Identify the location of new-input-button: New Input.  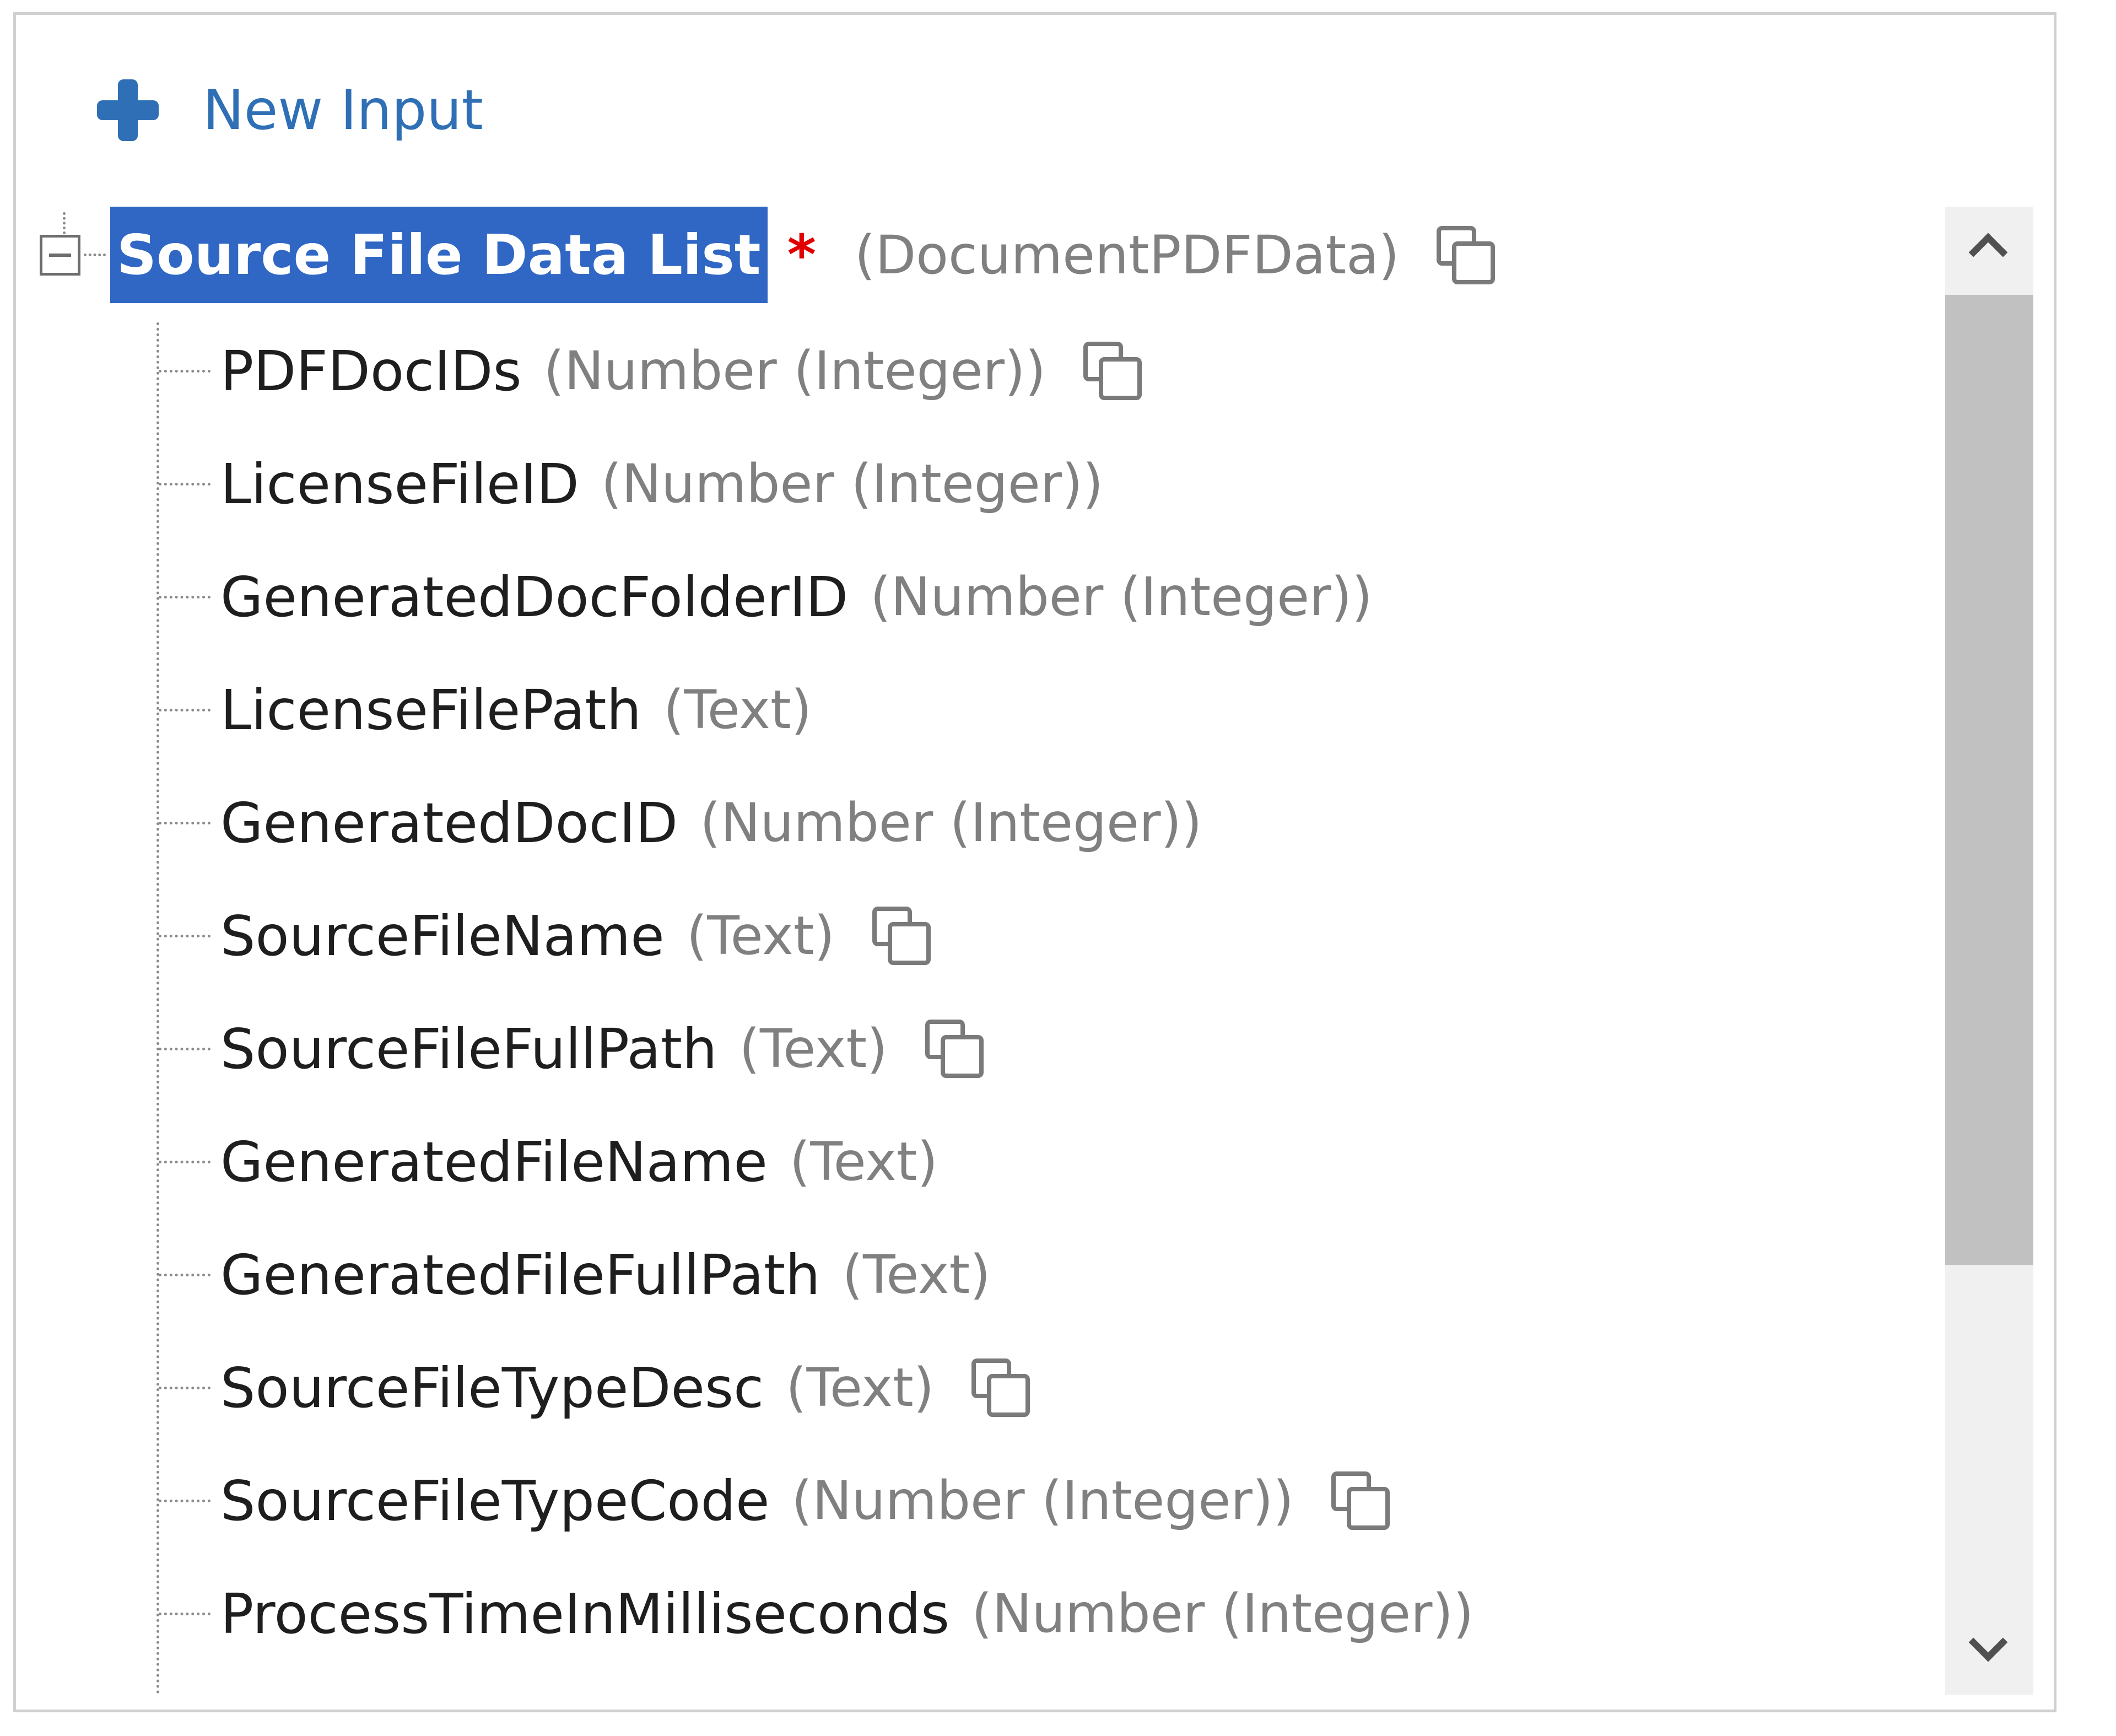
(290, 110).